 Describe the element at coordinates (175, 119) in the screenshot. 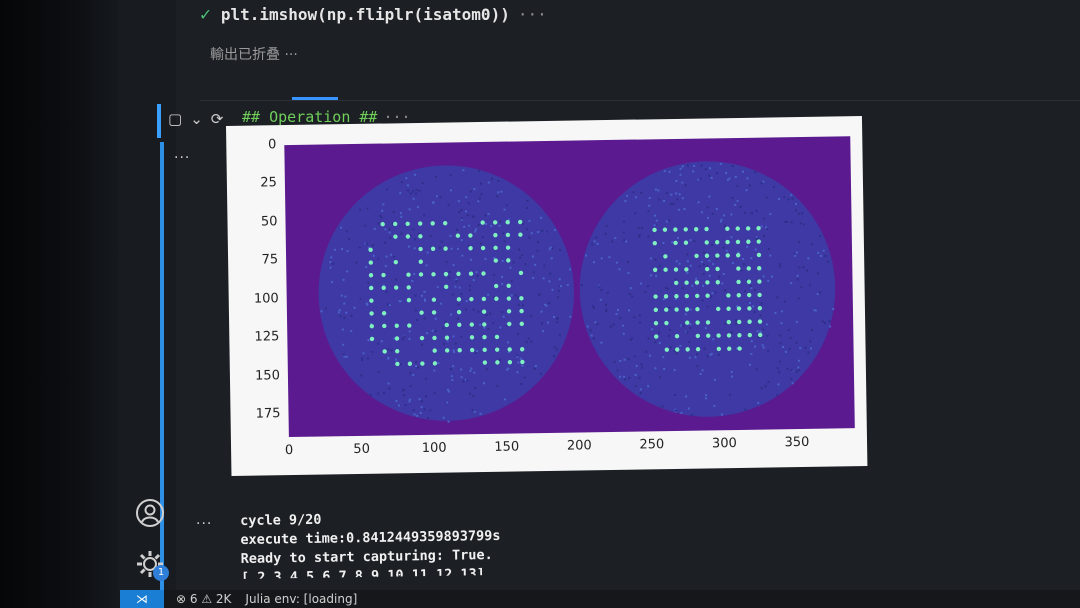

I see `square-icon: ▢` at that location.